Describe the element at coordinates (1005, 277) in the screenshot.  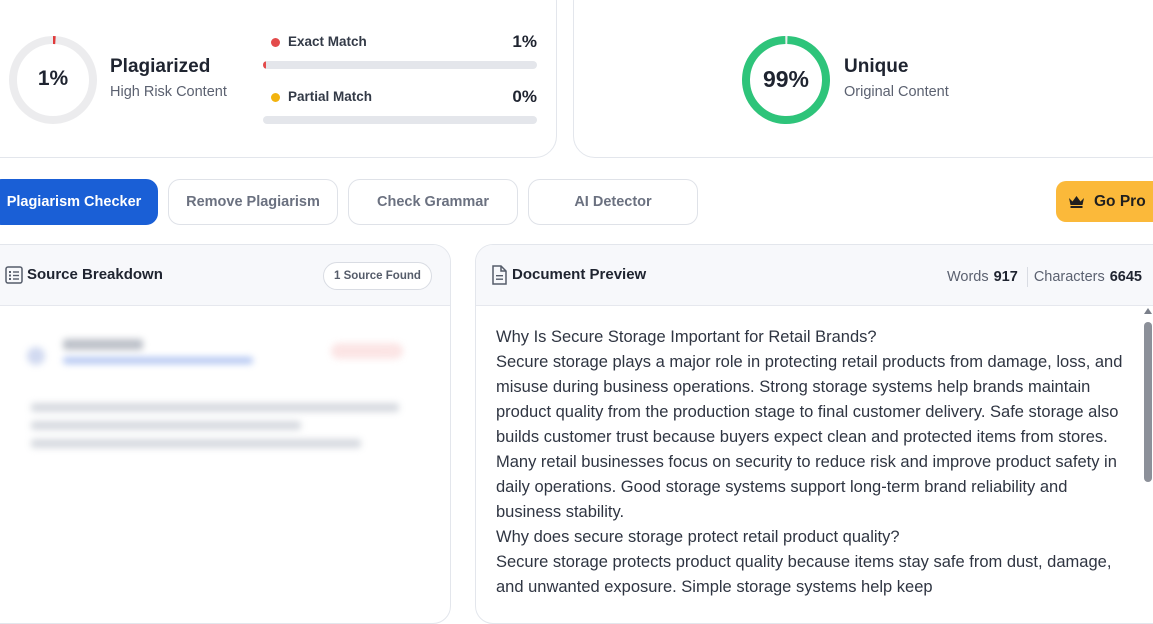
I see `words-count: 917` at that location.